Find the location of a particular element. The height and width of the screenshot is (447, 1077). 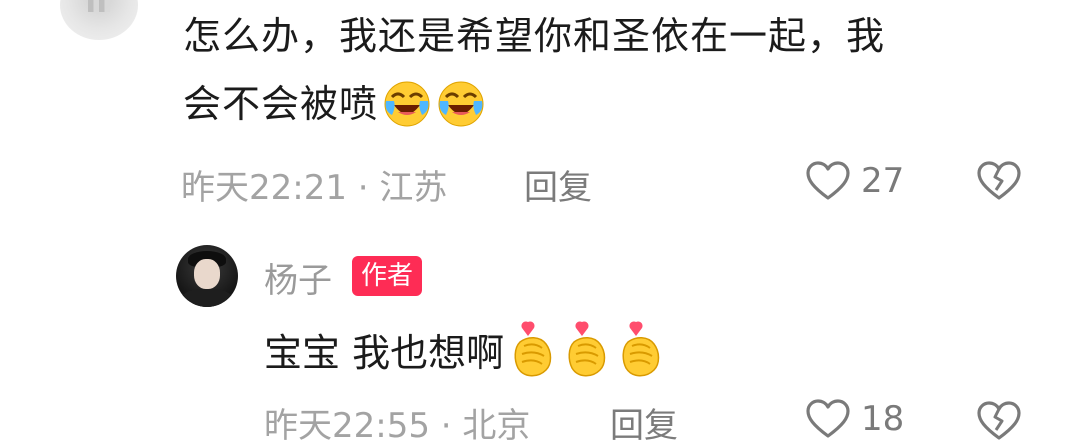

comment-dislike-button is located at coordinates (999, 183).